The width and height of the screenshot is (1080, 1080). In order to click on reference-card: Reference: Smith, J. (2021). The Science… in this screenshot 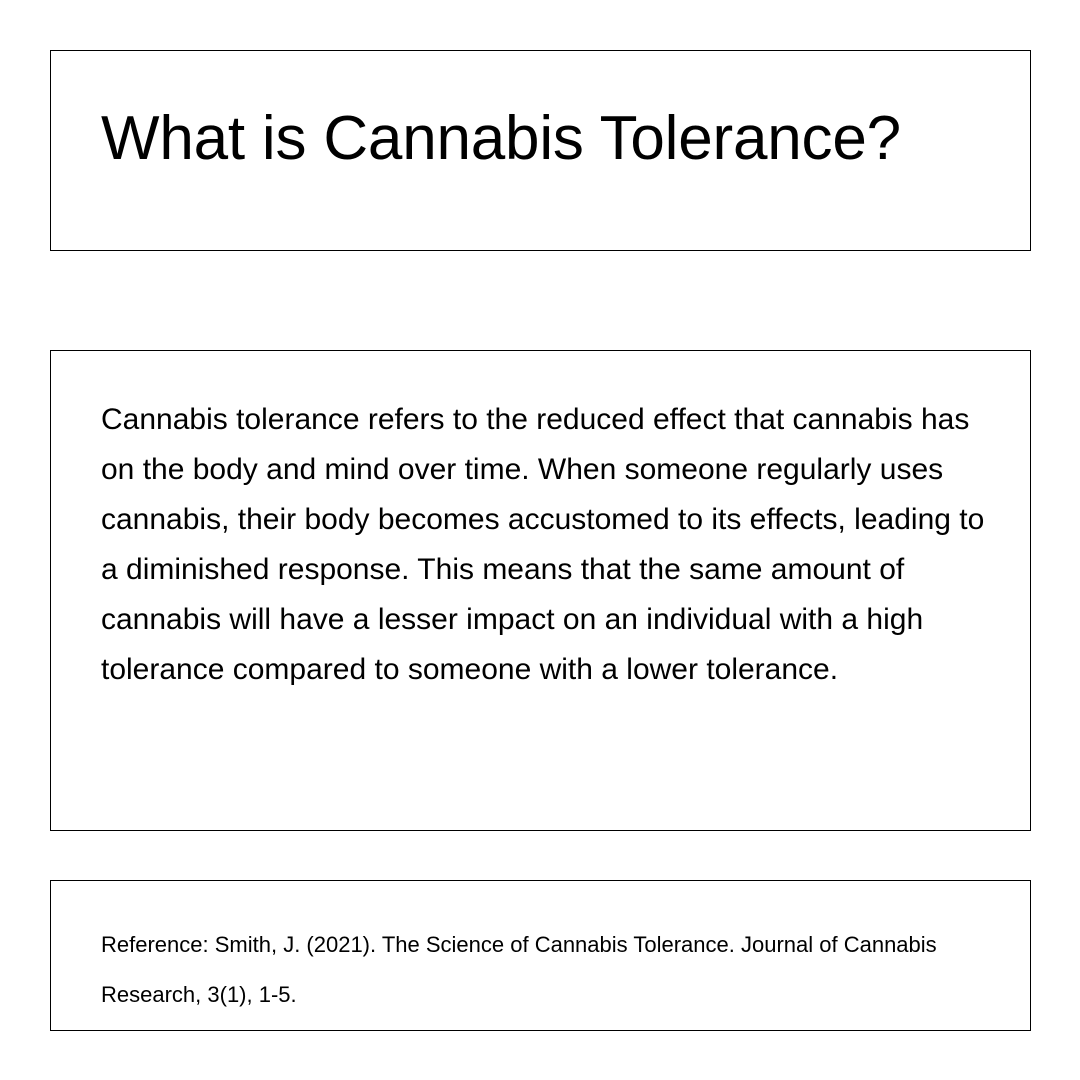, I will do `click(540, 955)`.